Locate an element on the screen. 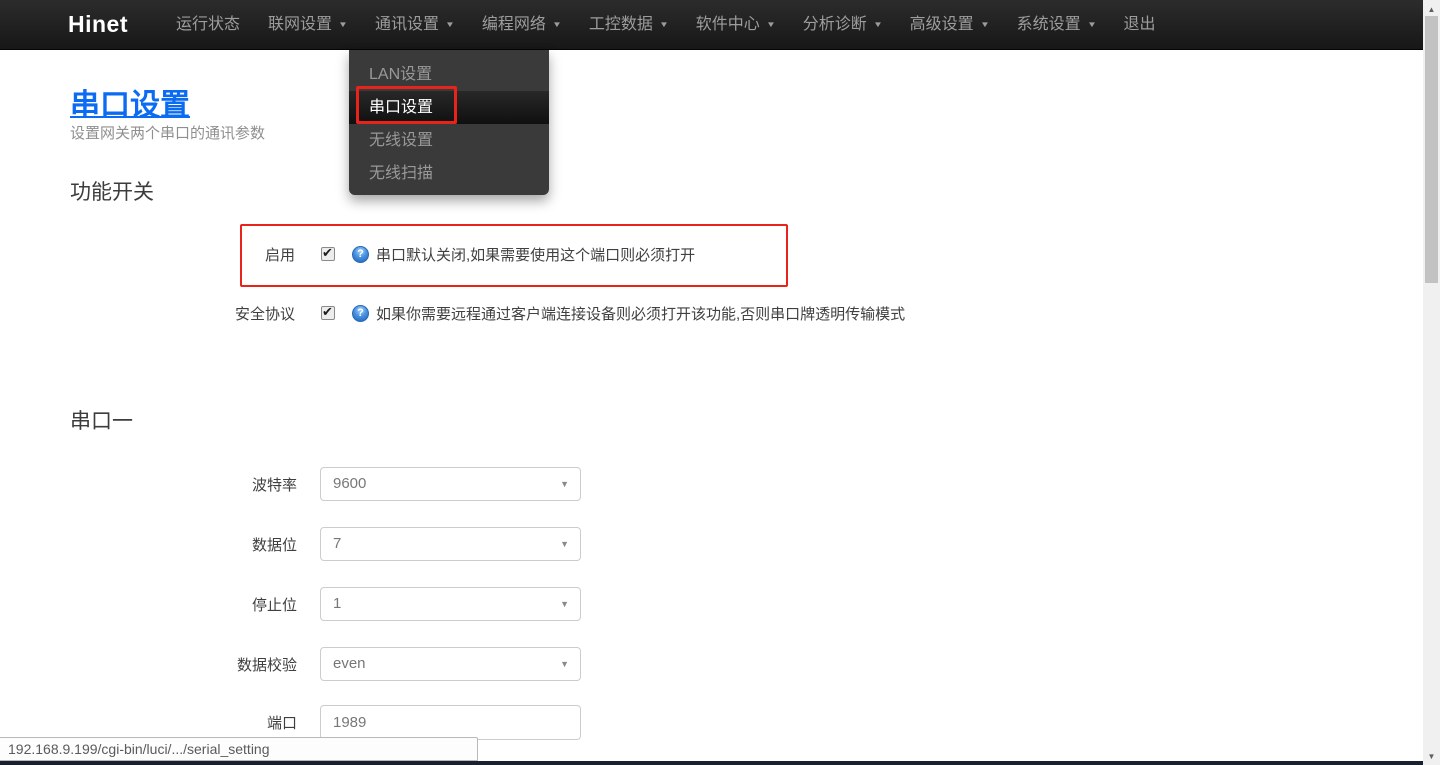 The height and width of the screenshot is (765, 1440). enable-description: 串口默认关闭,如果需要使用这个端口则必须打开 is located at coordinates (536, 255).